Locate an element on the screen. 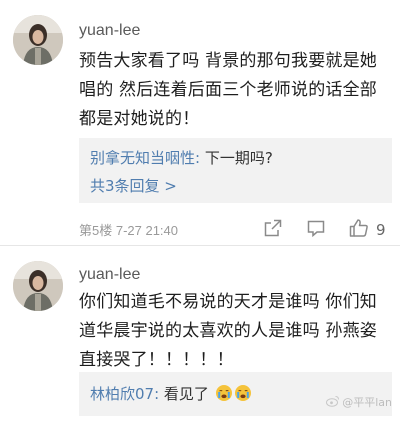 The width and height of the screenshot is (400, 428). share-button is located at coordinates (273, 230).